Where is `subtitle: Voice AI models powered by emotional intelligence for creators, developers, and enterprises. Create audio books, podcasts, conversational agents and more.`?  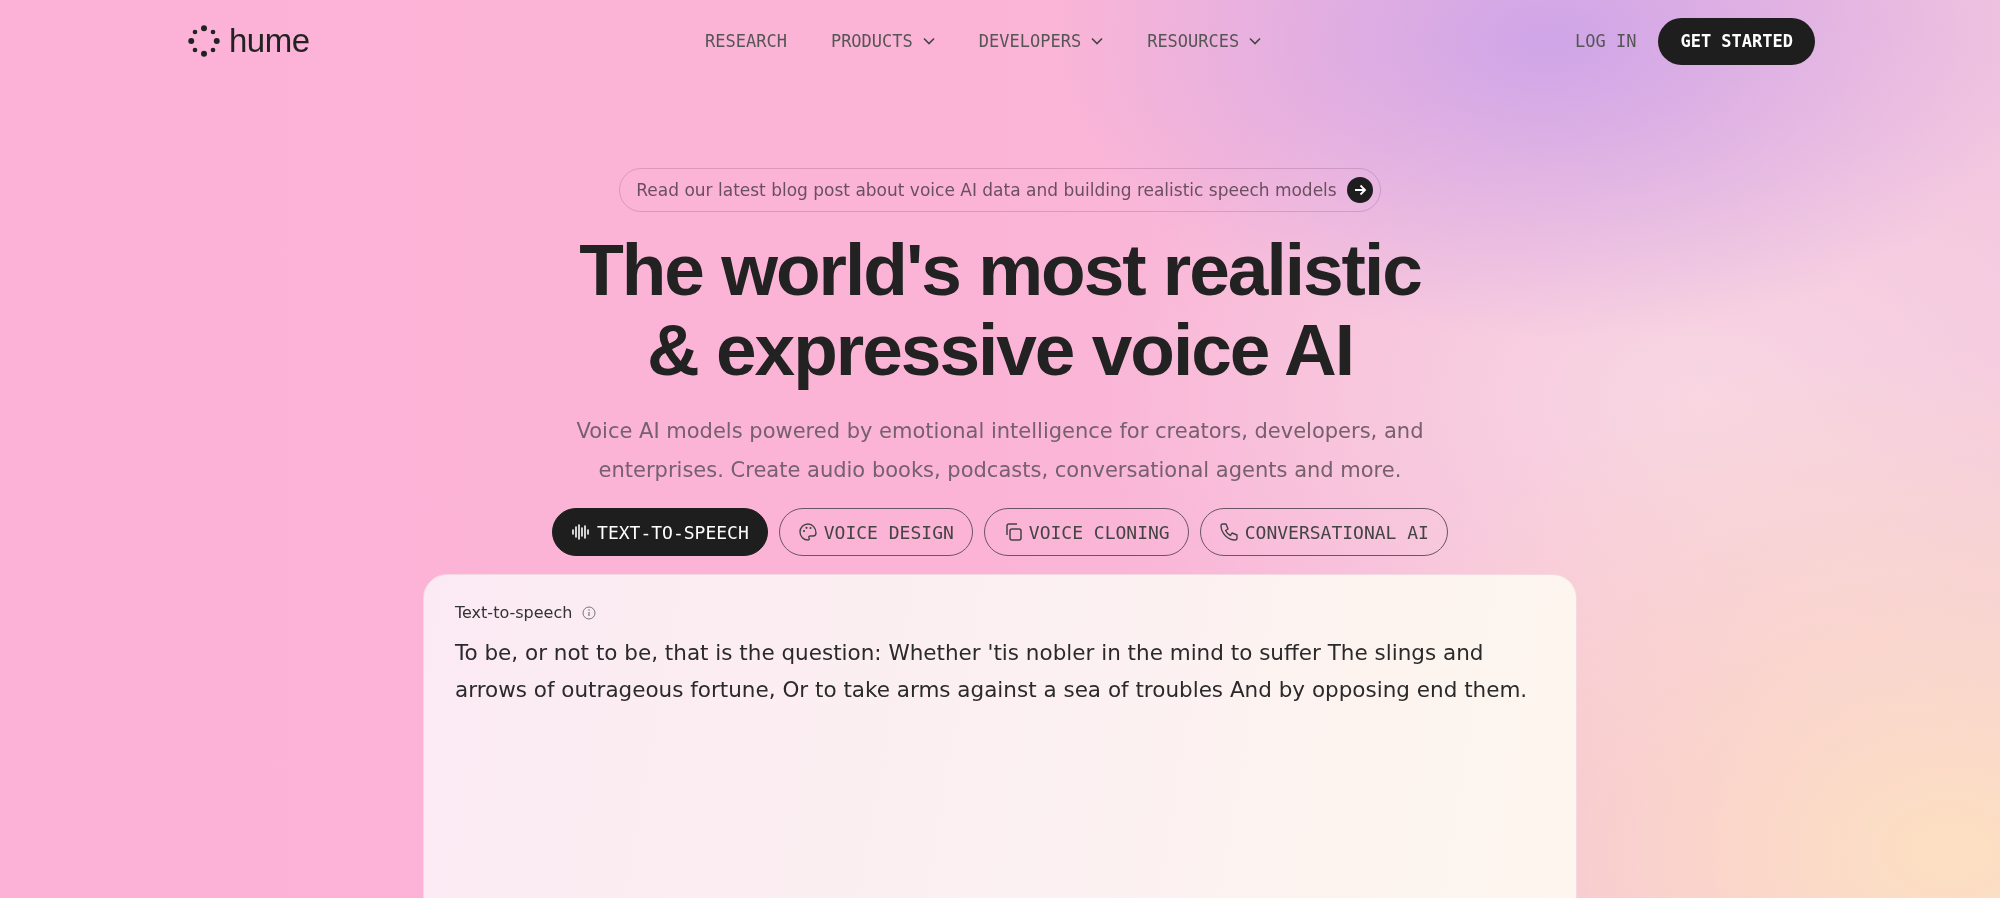 subtitle: Voice AI models powered by emotional intelligence for creators, developers, and enterprises. Create audio books, podcasts, conversational agents and more. is located at coordinates (1000, 451).